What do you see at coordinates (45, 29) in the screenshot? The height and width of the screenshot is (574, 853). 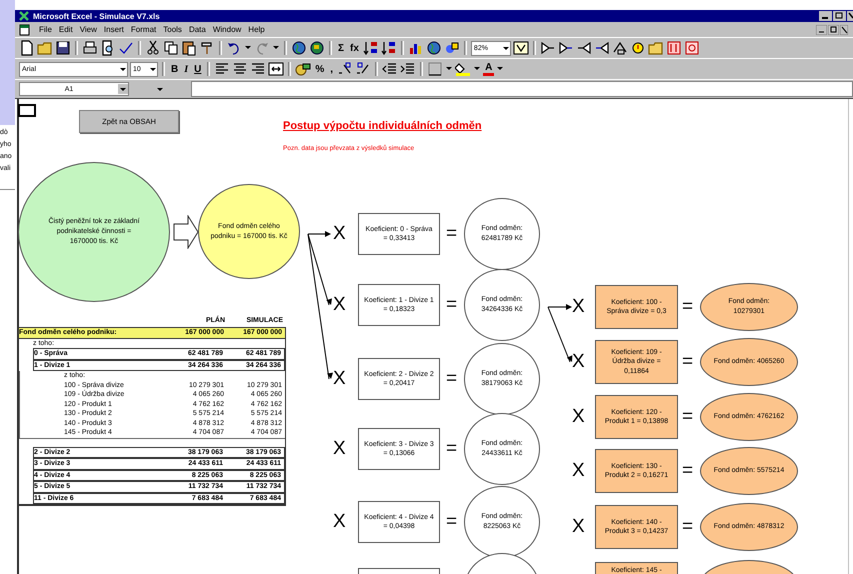 I see `menu-item: File` at bounding box center [45, 29].